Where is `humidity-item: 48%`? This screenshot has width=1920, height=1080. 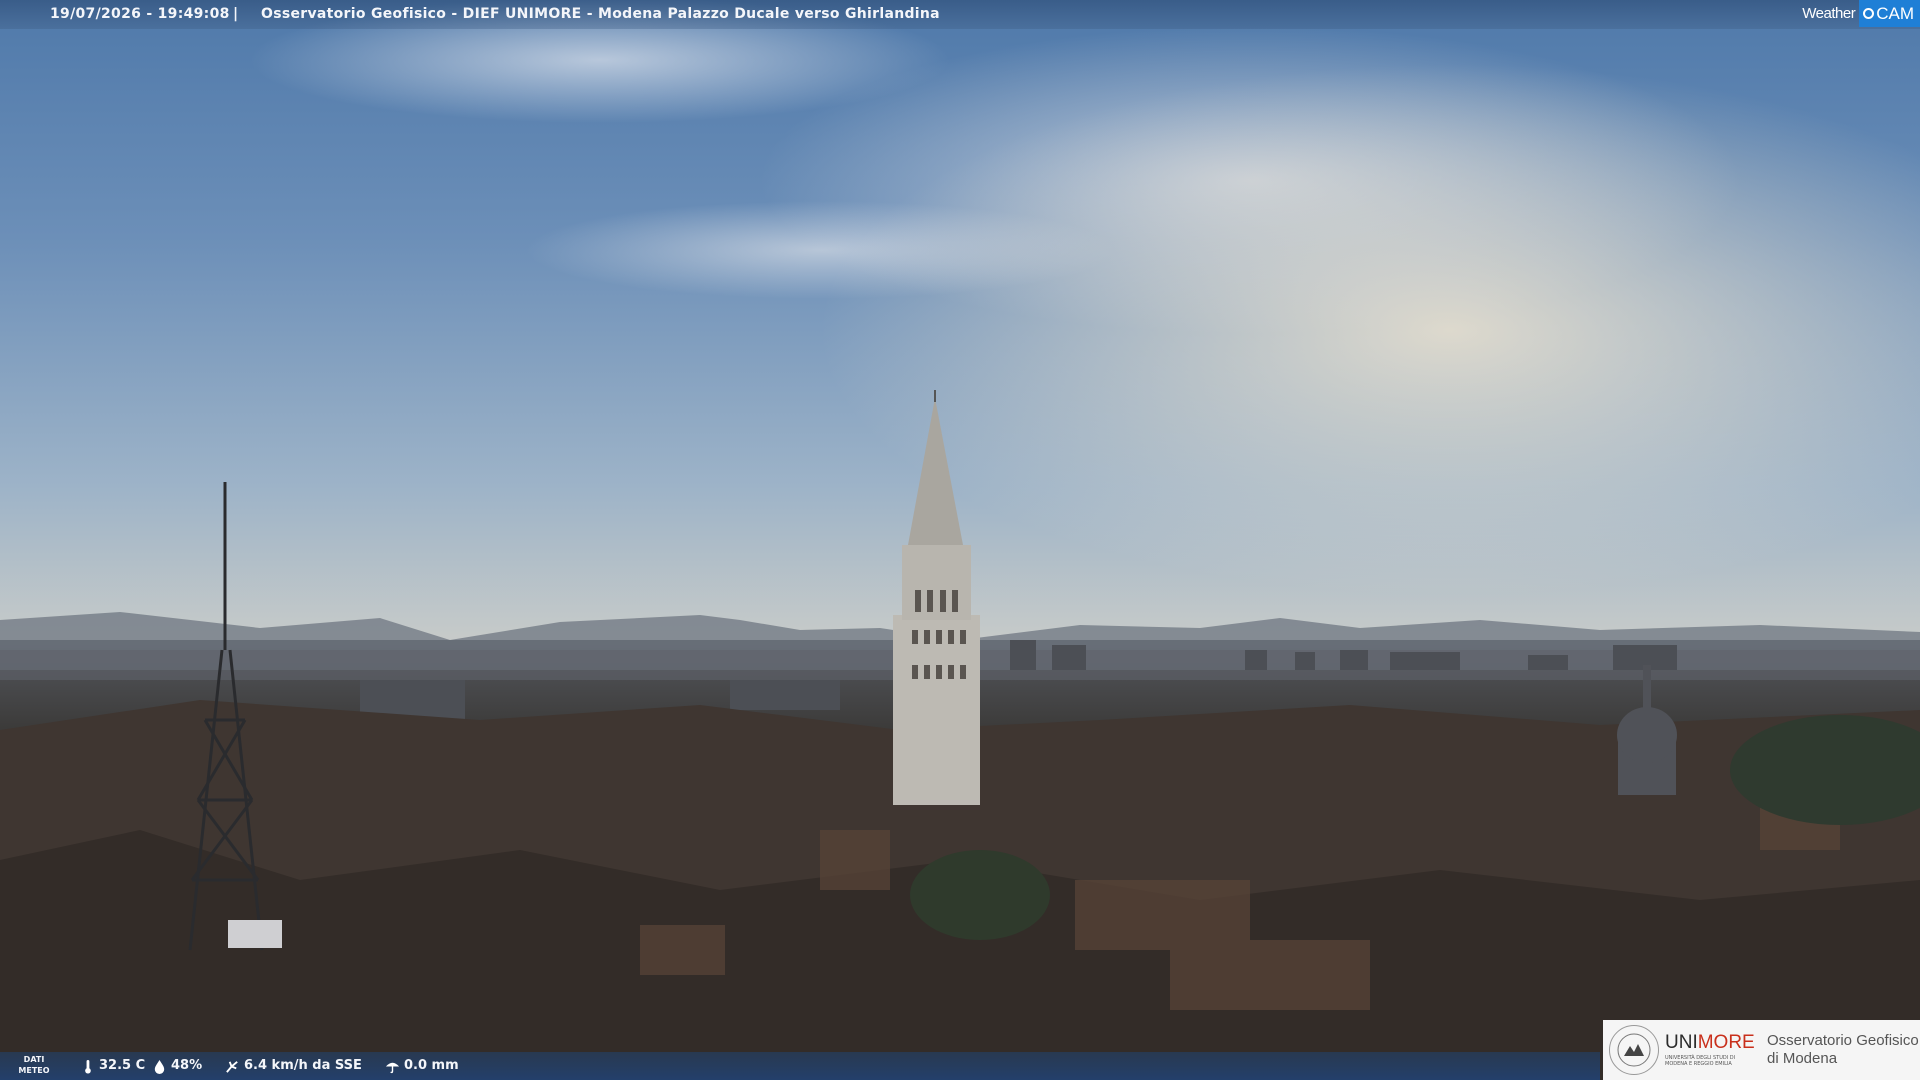 humidity-item: 48% is located at coordinates (177, 1066).